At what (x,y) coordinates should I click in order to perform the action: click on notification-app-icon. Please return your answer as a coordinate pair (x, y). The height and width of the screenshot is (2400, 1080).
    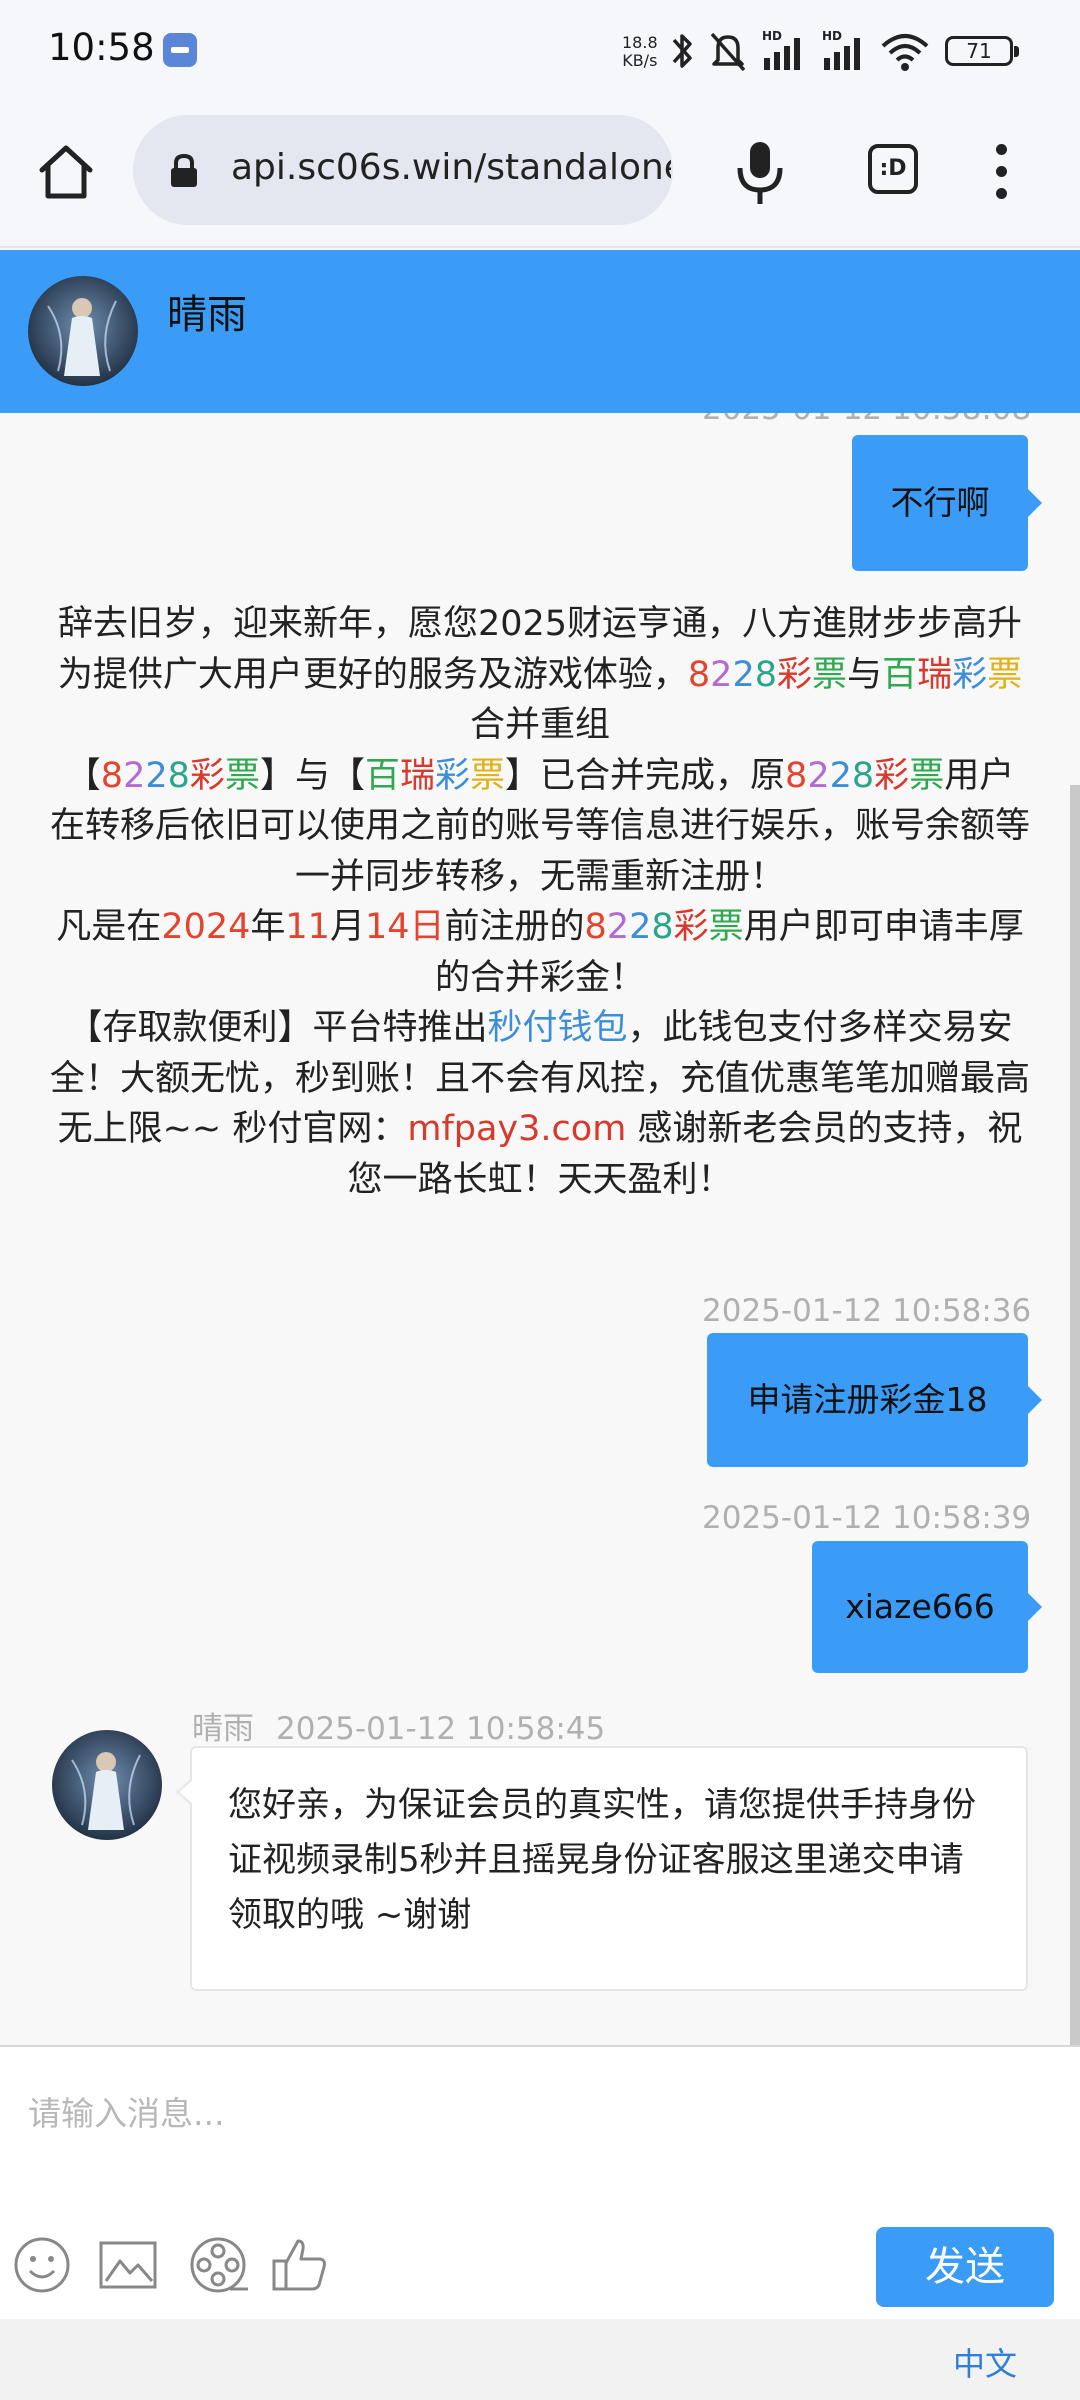
    Looking at the image, I should click on (180, 50).